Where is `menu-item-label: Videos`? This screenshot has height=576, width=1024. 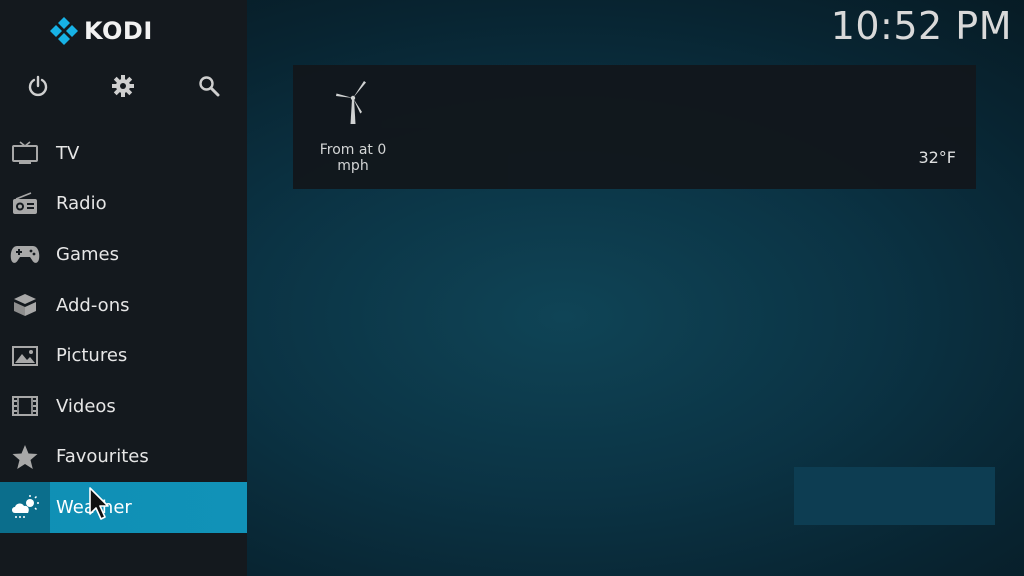
menu-item-label: Videos is located at coordinates (86, 406).